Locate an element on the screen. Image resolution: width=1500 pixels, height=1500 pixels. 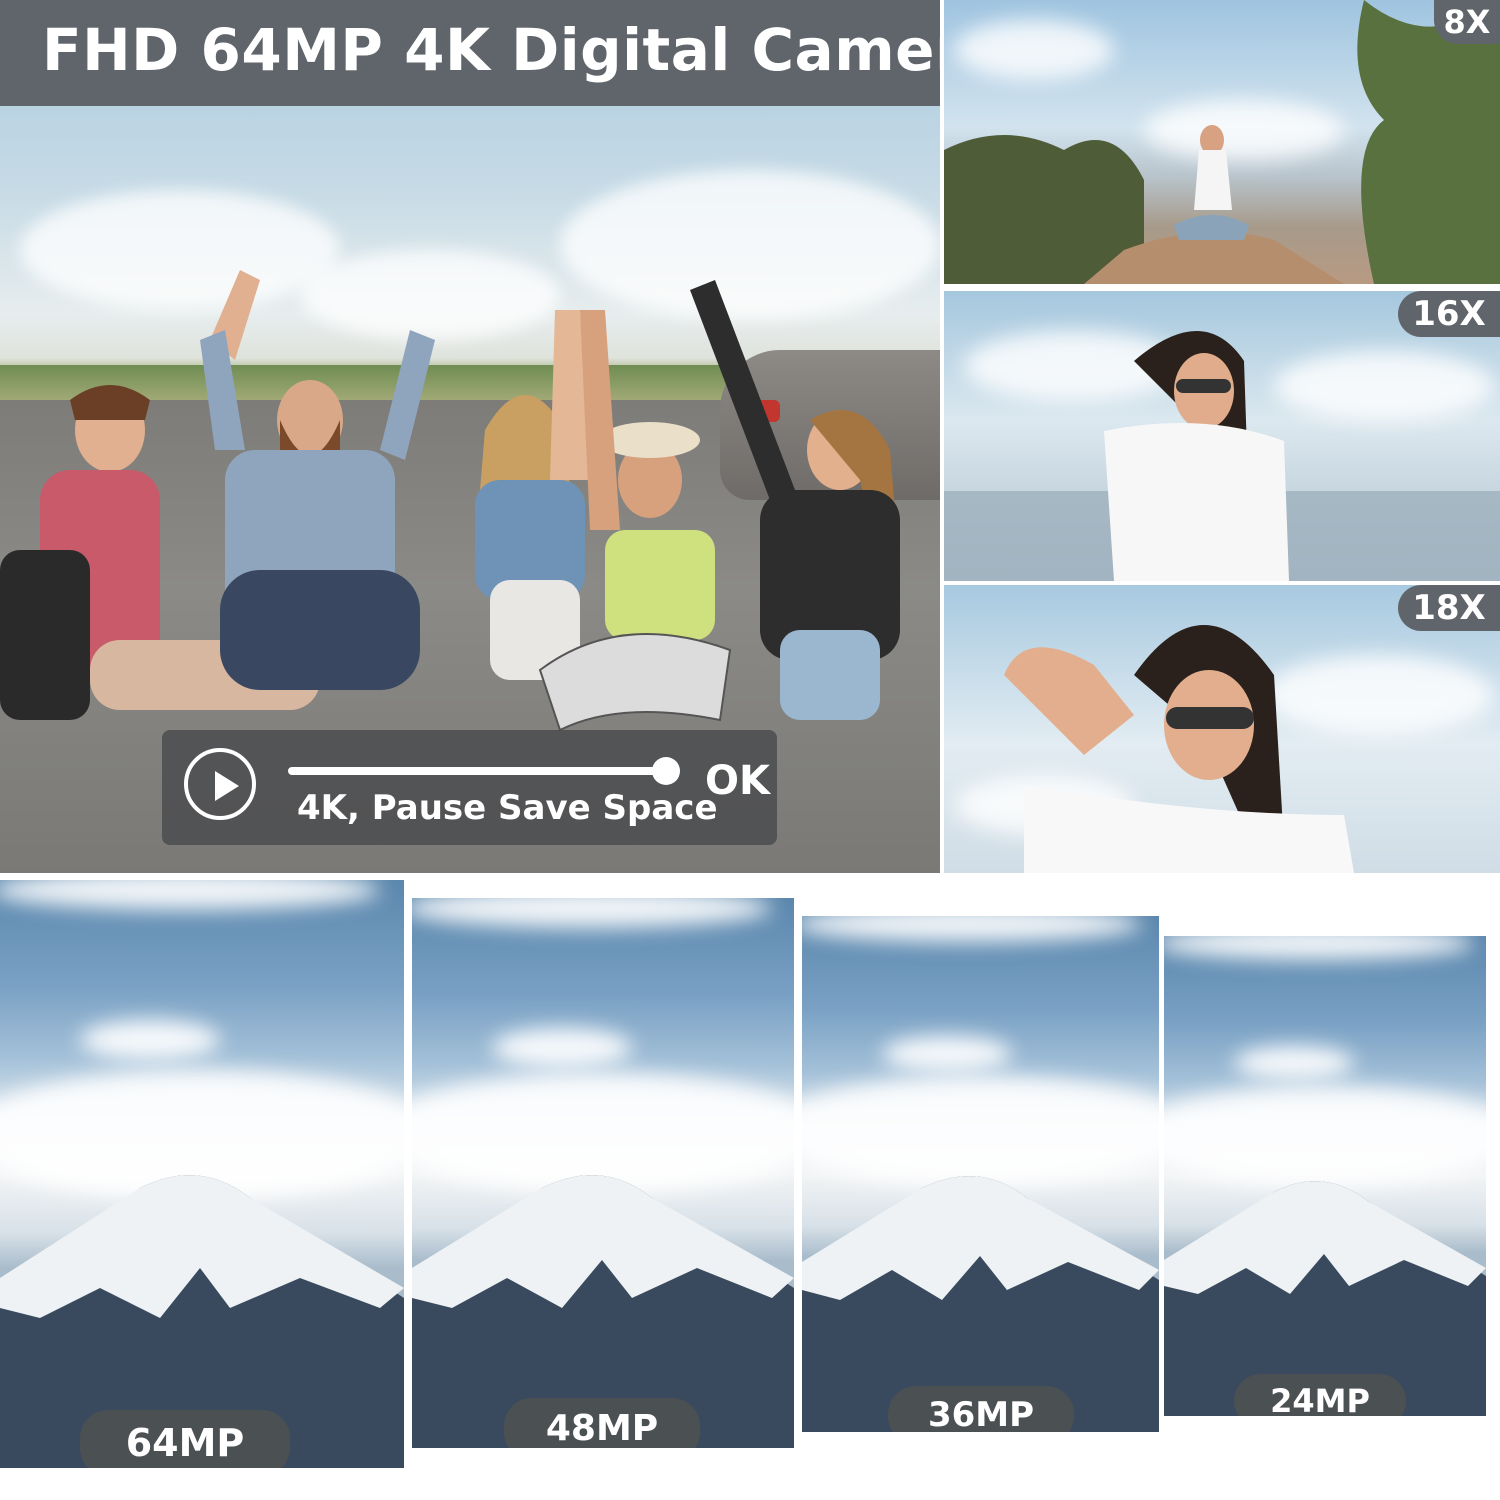
resolution-64mp-photo: 64MP is located at coordinates (202, 1174).